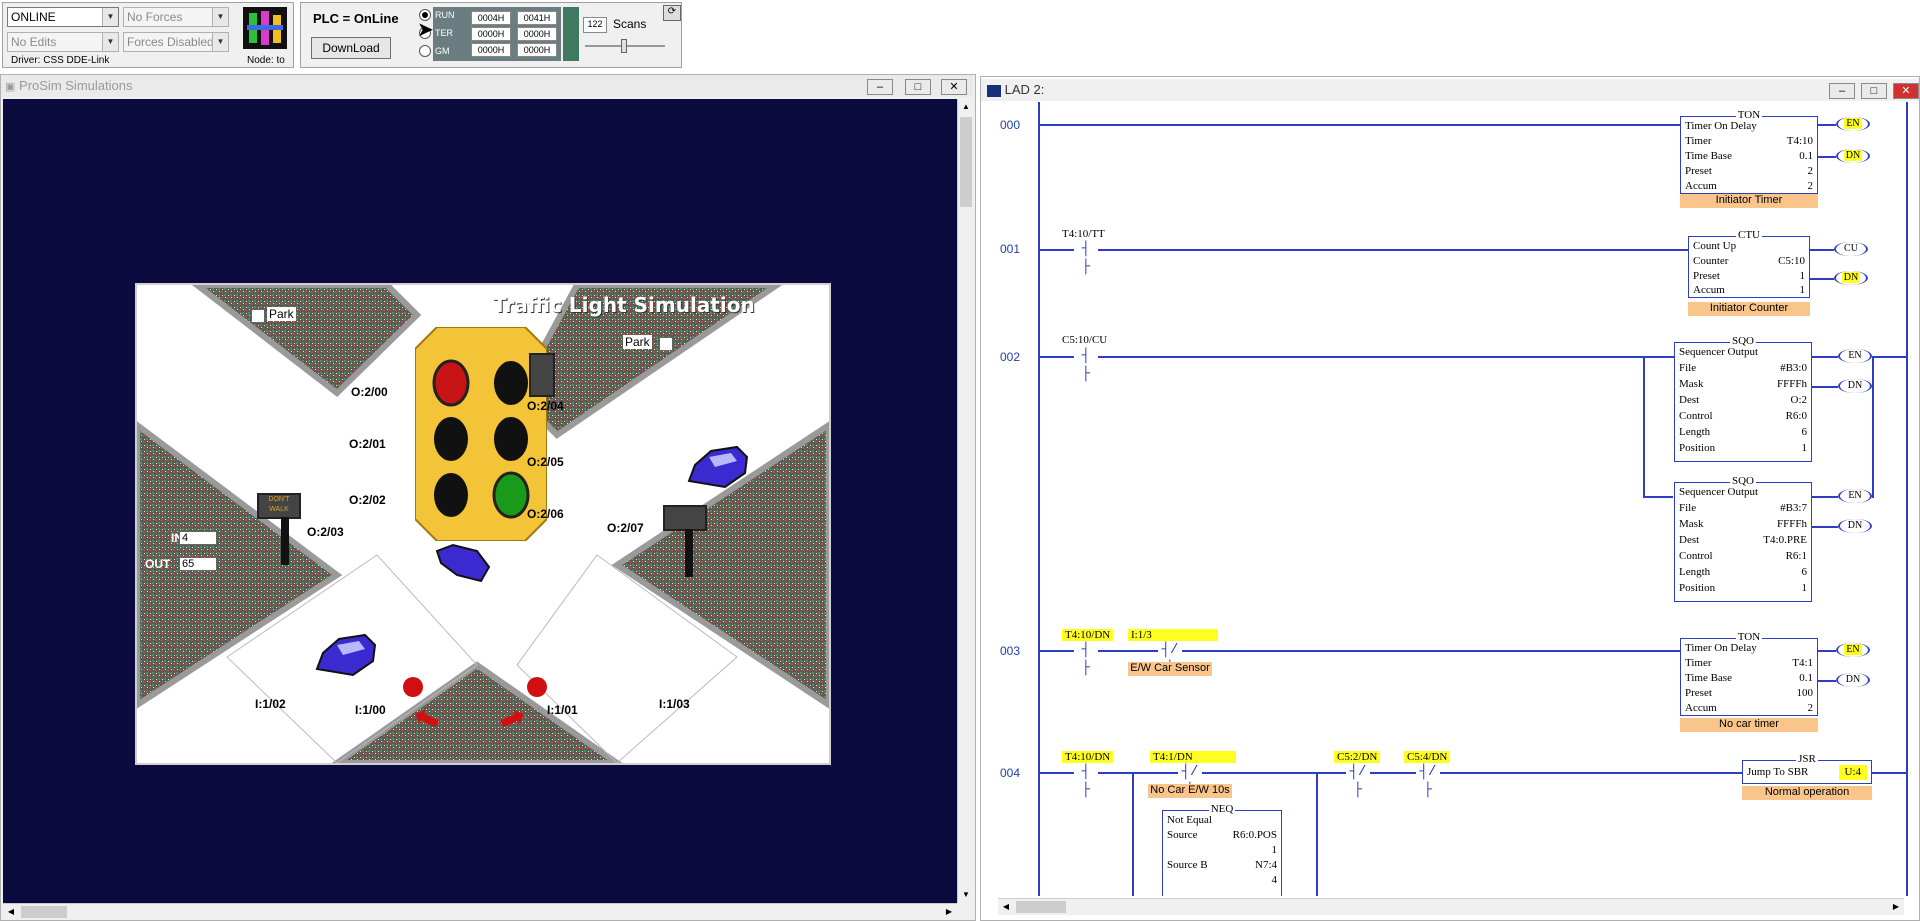 The height and width of the screenshot is (921, 1920). What do you see at coordinates (625, 528) in the screenshot?
I see `output-label: O:2/07` at bounding box center [625, 528].